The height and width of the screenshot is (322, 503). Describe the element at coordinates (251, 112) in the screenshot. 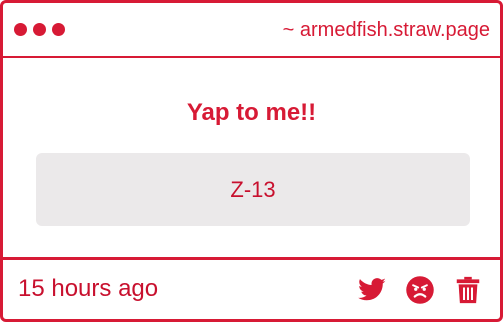

I see `prompt-text: Yap to me!!` at that location.